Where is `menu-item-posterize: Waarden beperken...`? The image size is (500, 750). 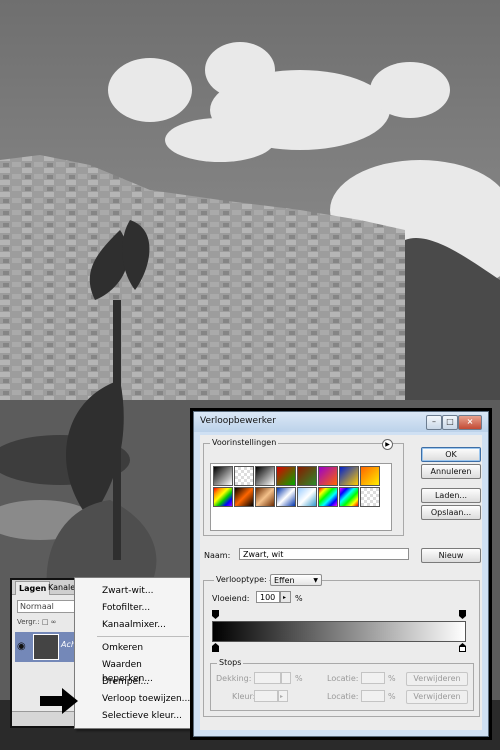 menu-item-posterize: Waarden beperken... is located at coordinates (147, 671).